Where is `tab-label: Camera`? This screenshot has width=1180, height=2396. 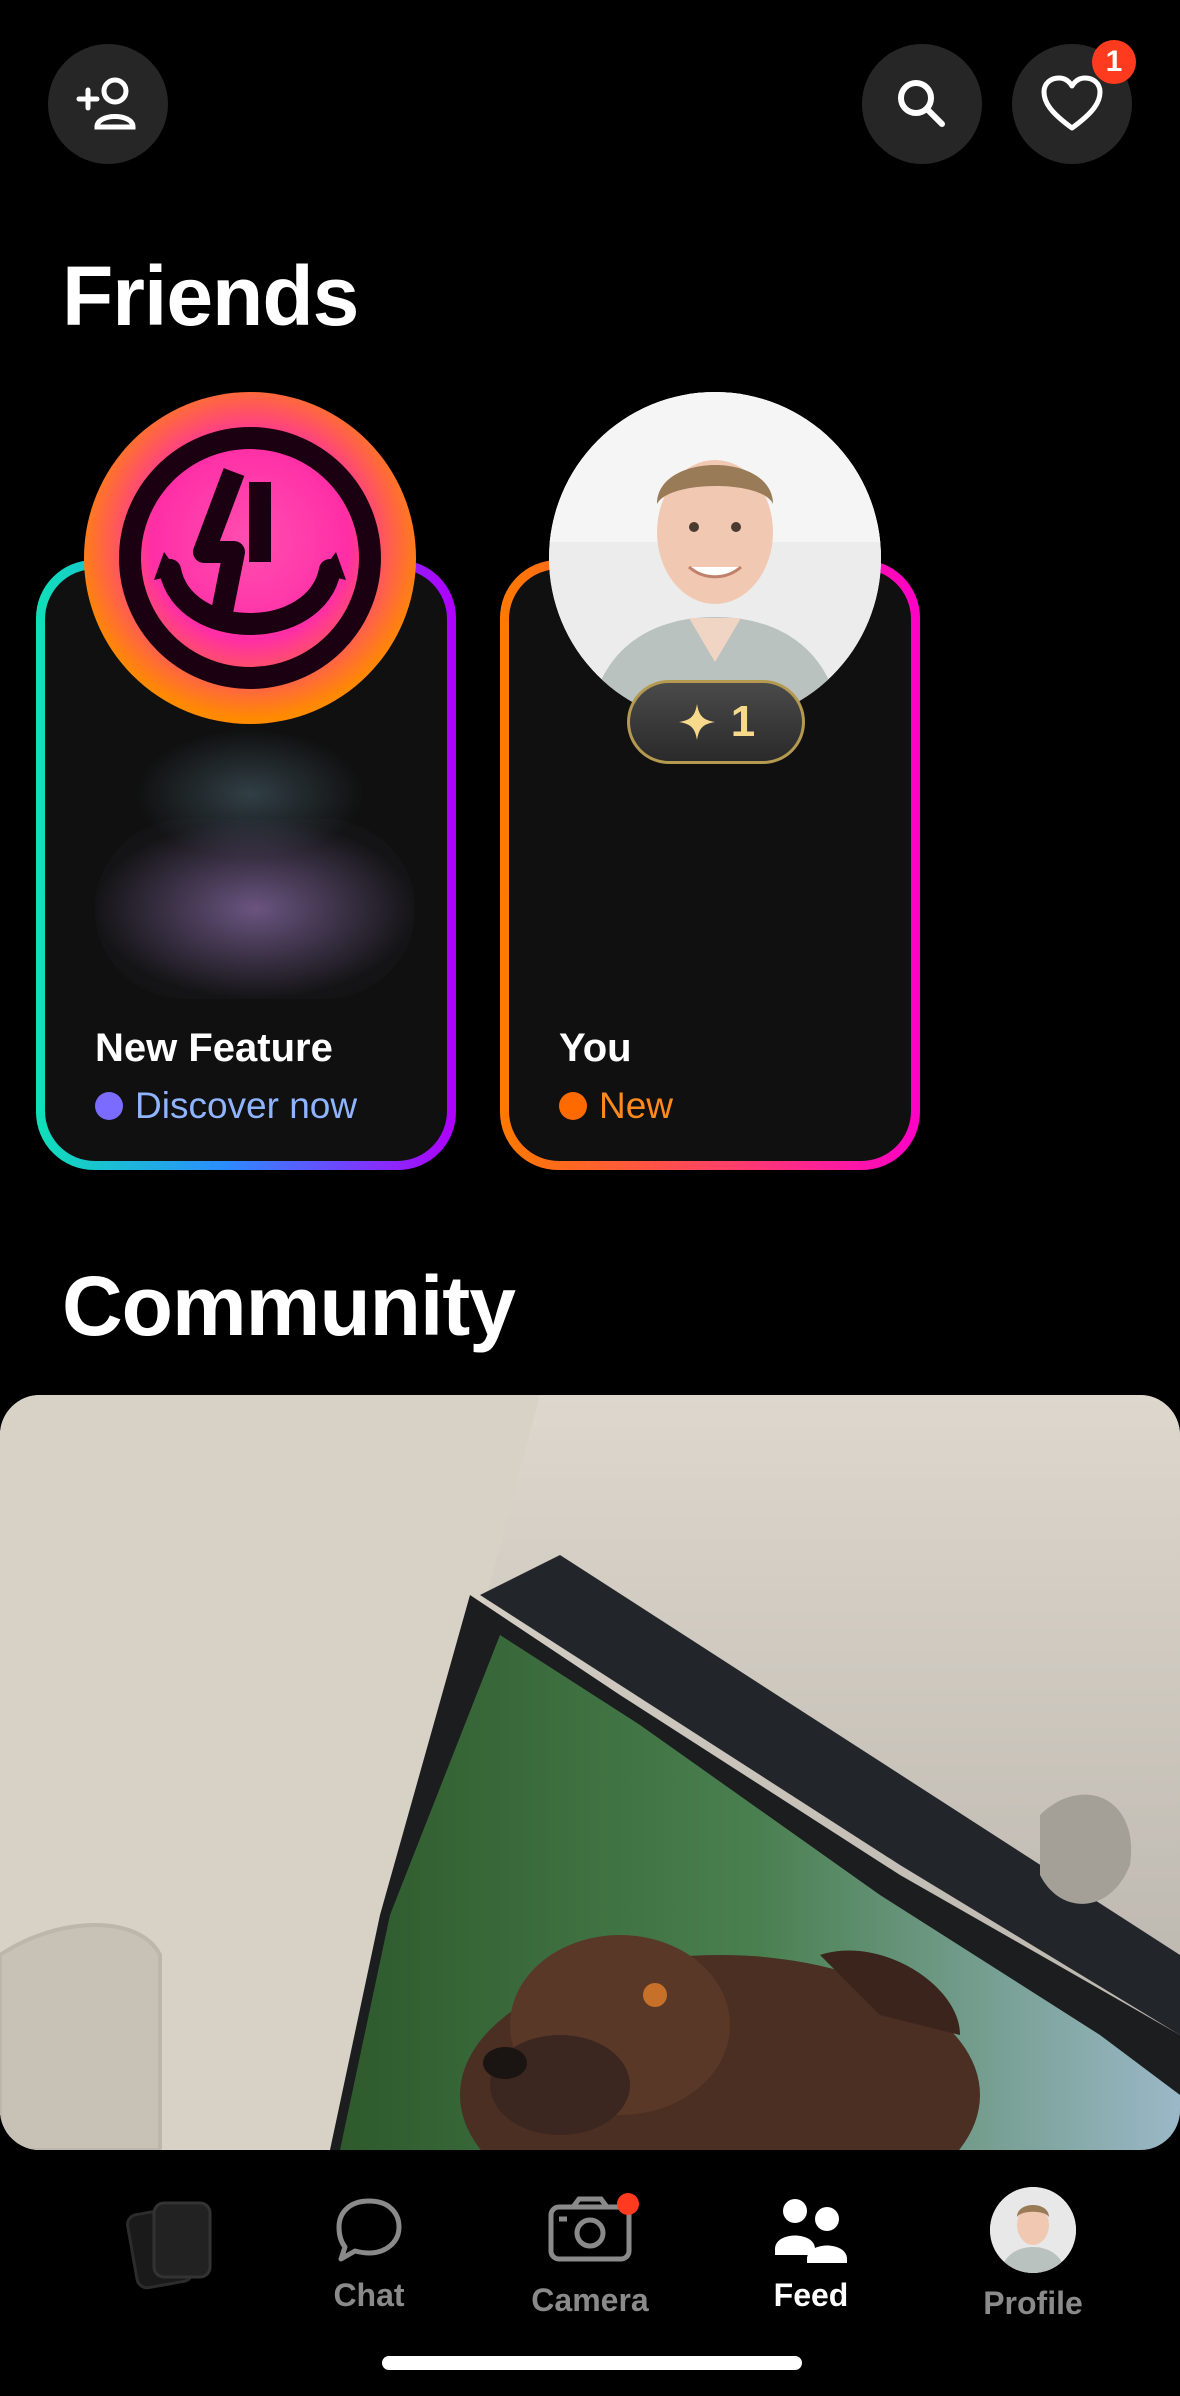
tab-label: Camera is located at coordinates (590, 2300).